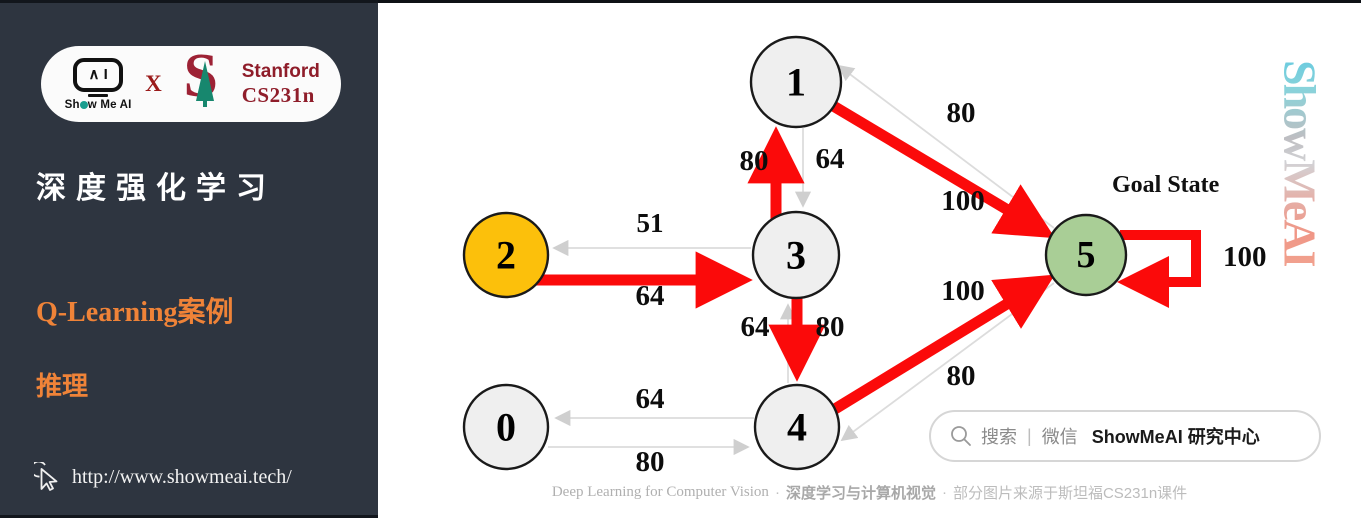 The image size is (1361, 518). What do you see at coordinates (860, 493) in the screenshot?
I see `footer-chinese-bold: 深度学习与计算机视觉` at bounding box center [860, 493].